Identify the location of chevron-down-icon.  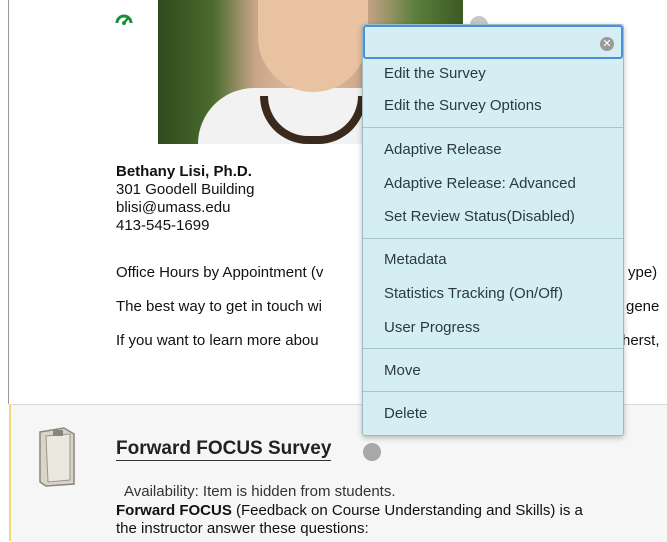
(372, 452).